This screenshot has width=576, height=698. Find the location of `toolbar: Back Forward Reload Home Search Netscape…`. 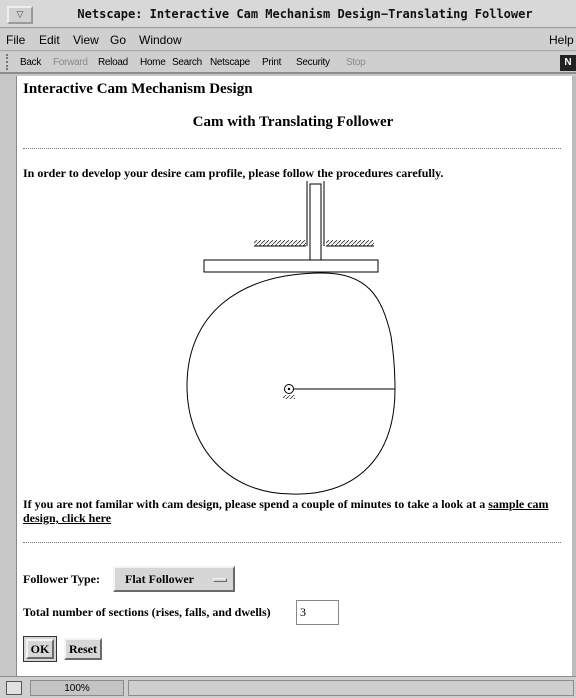

toolbar: Back Forward Reload Home Search Netscape… is located at coordinates (288, 63).